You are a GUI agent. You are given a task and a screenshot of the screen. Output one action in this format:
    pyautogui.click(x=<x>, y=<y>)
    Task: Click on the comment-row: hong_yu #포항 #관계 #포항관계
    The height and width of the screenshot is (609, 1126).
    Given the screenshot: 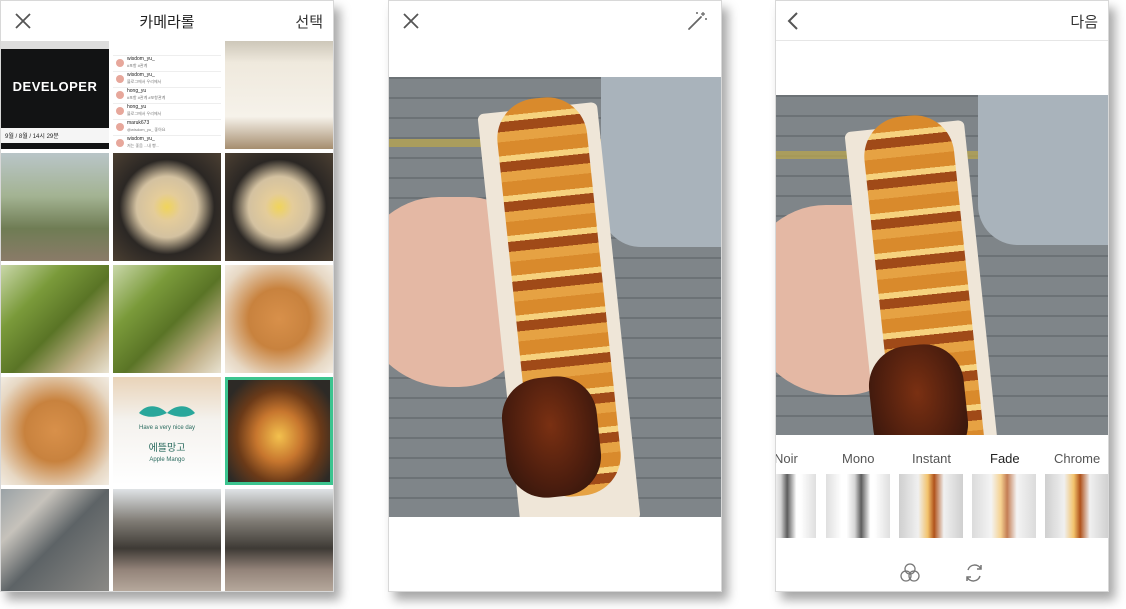 What is the action you would take?
    pyautogui.click(x=167, y=95)
    